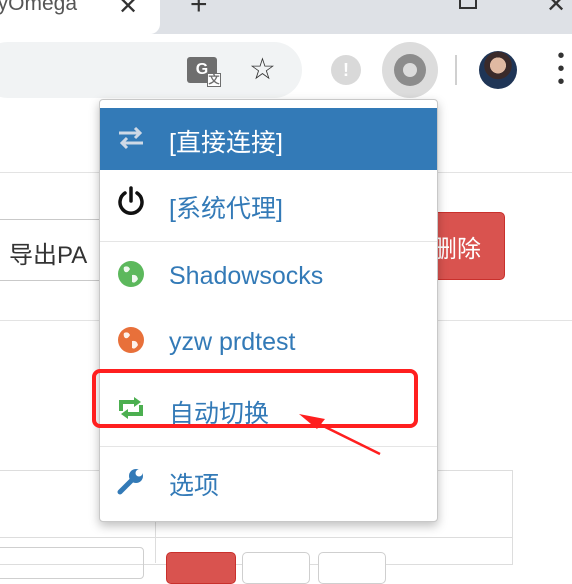 The image size is (572, 584). I want to click on menu-item-label: 选项, so click(194, 486).